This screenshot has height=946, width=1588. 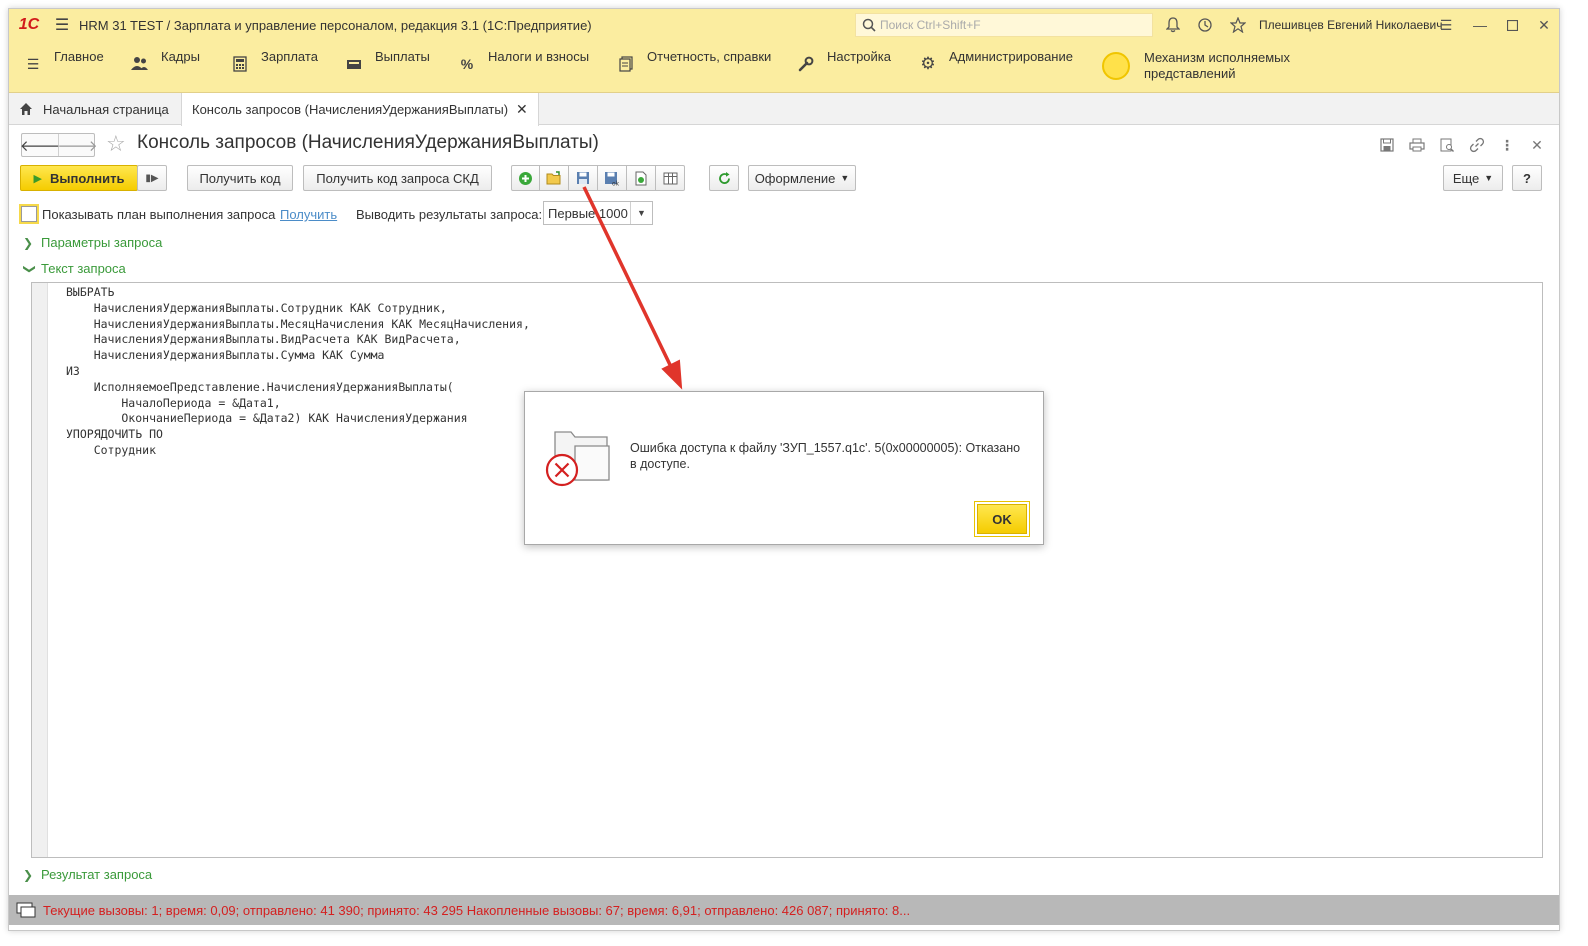 I want to click on settings-menu-icon: ☰, so click(x=1446, y=25).